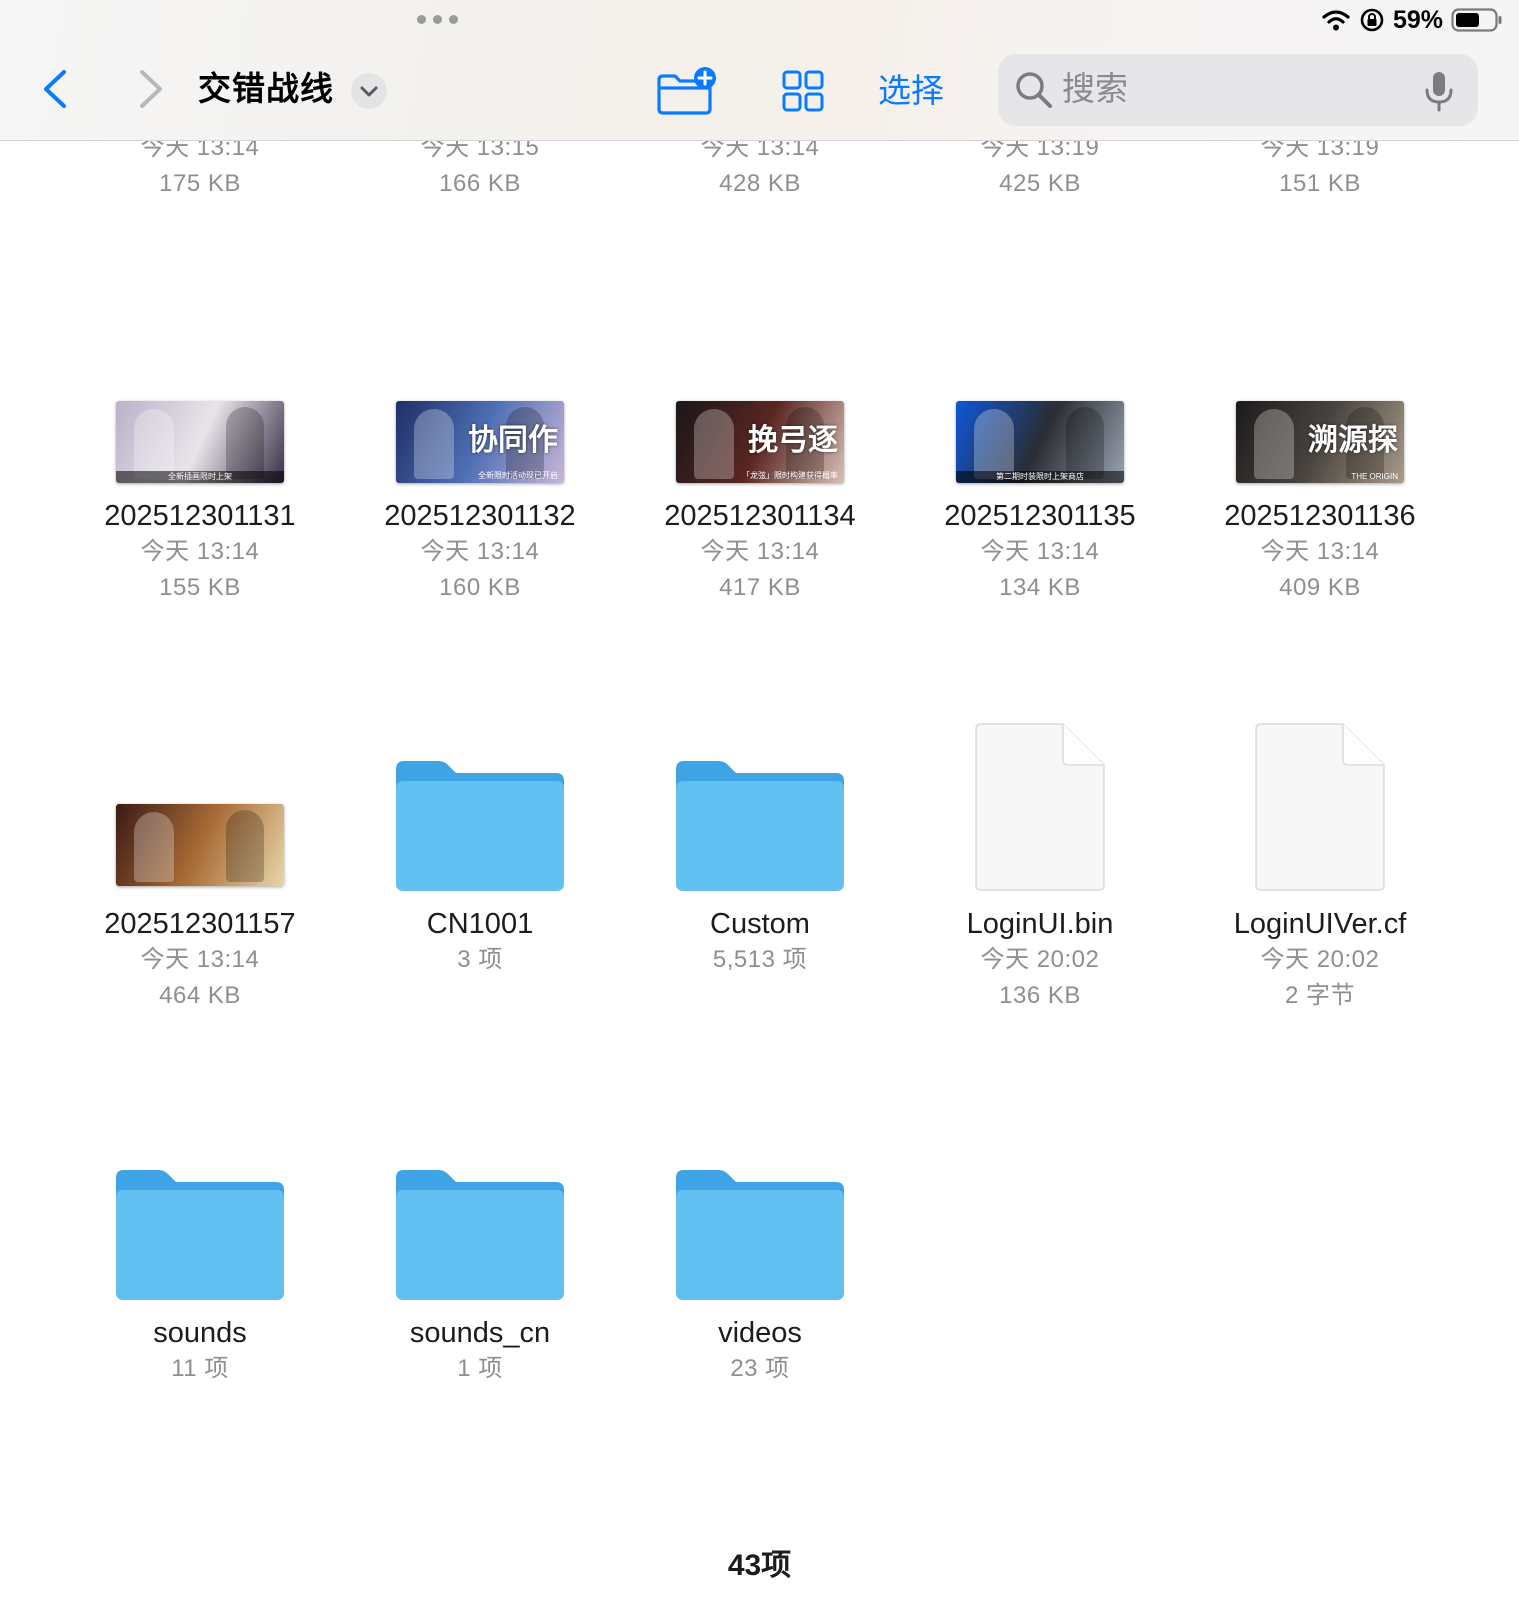 The image size is (1519, 1620). I want to click on title-menu-button, so click(369, 91).